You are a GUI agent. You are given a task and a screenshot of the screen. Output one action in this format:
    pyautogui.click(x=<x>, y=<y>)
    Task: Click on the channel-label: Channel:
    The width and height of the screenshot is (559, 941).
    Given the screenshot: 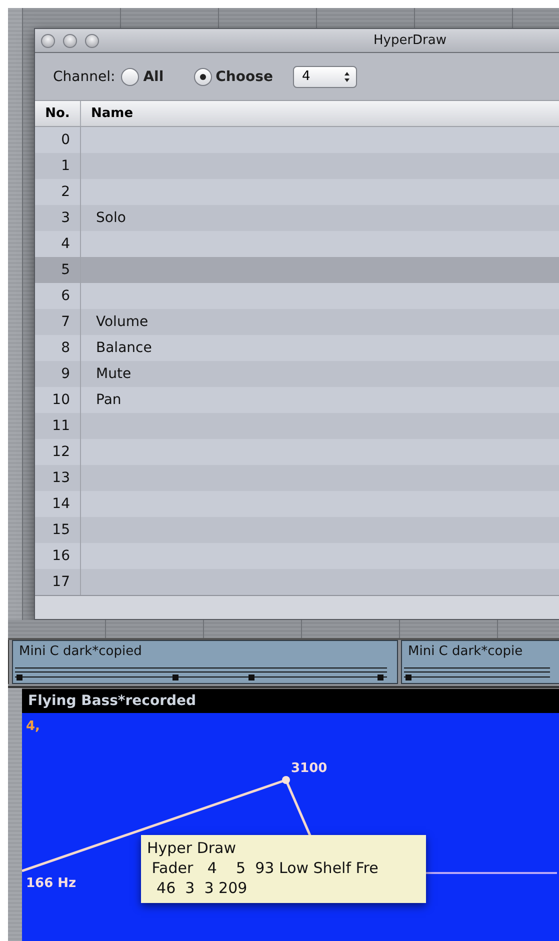 What is the action you would take?
    pyautogui.click(x=84, y=76)
    